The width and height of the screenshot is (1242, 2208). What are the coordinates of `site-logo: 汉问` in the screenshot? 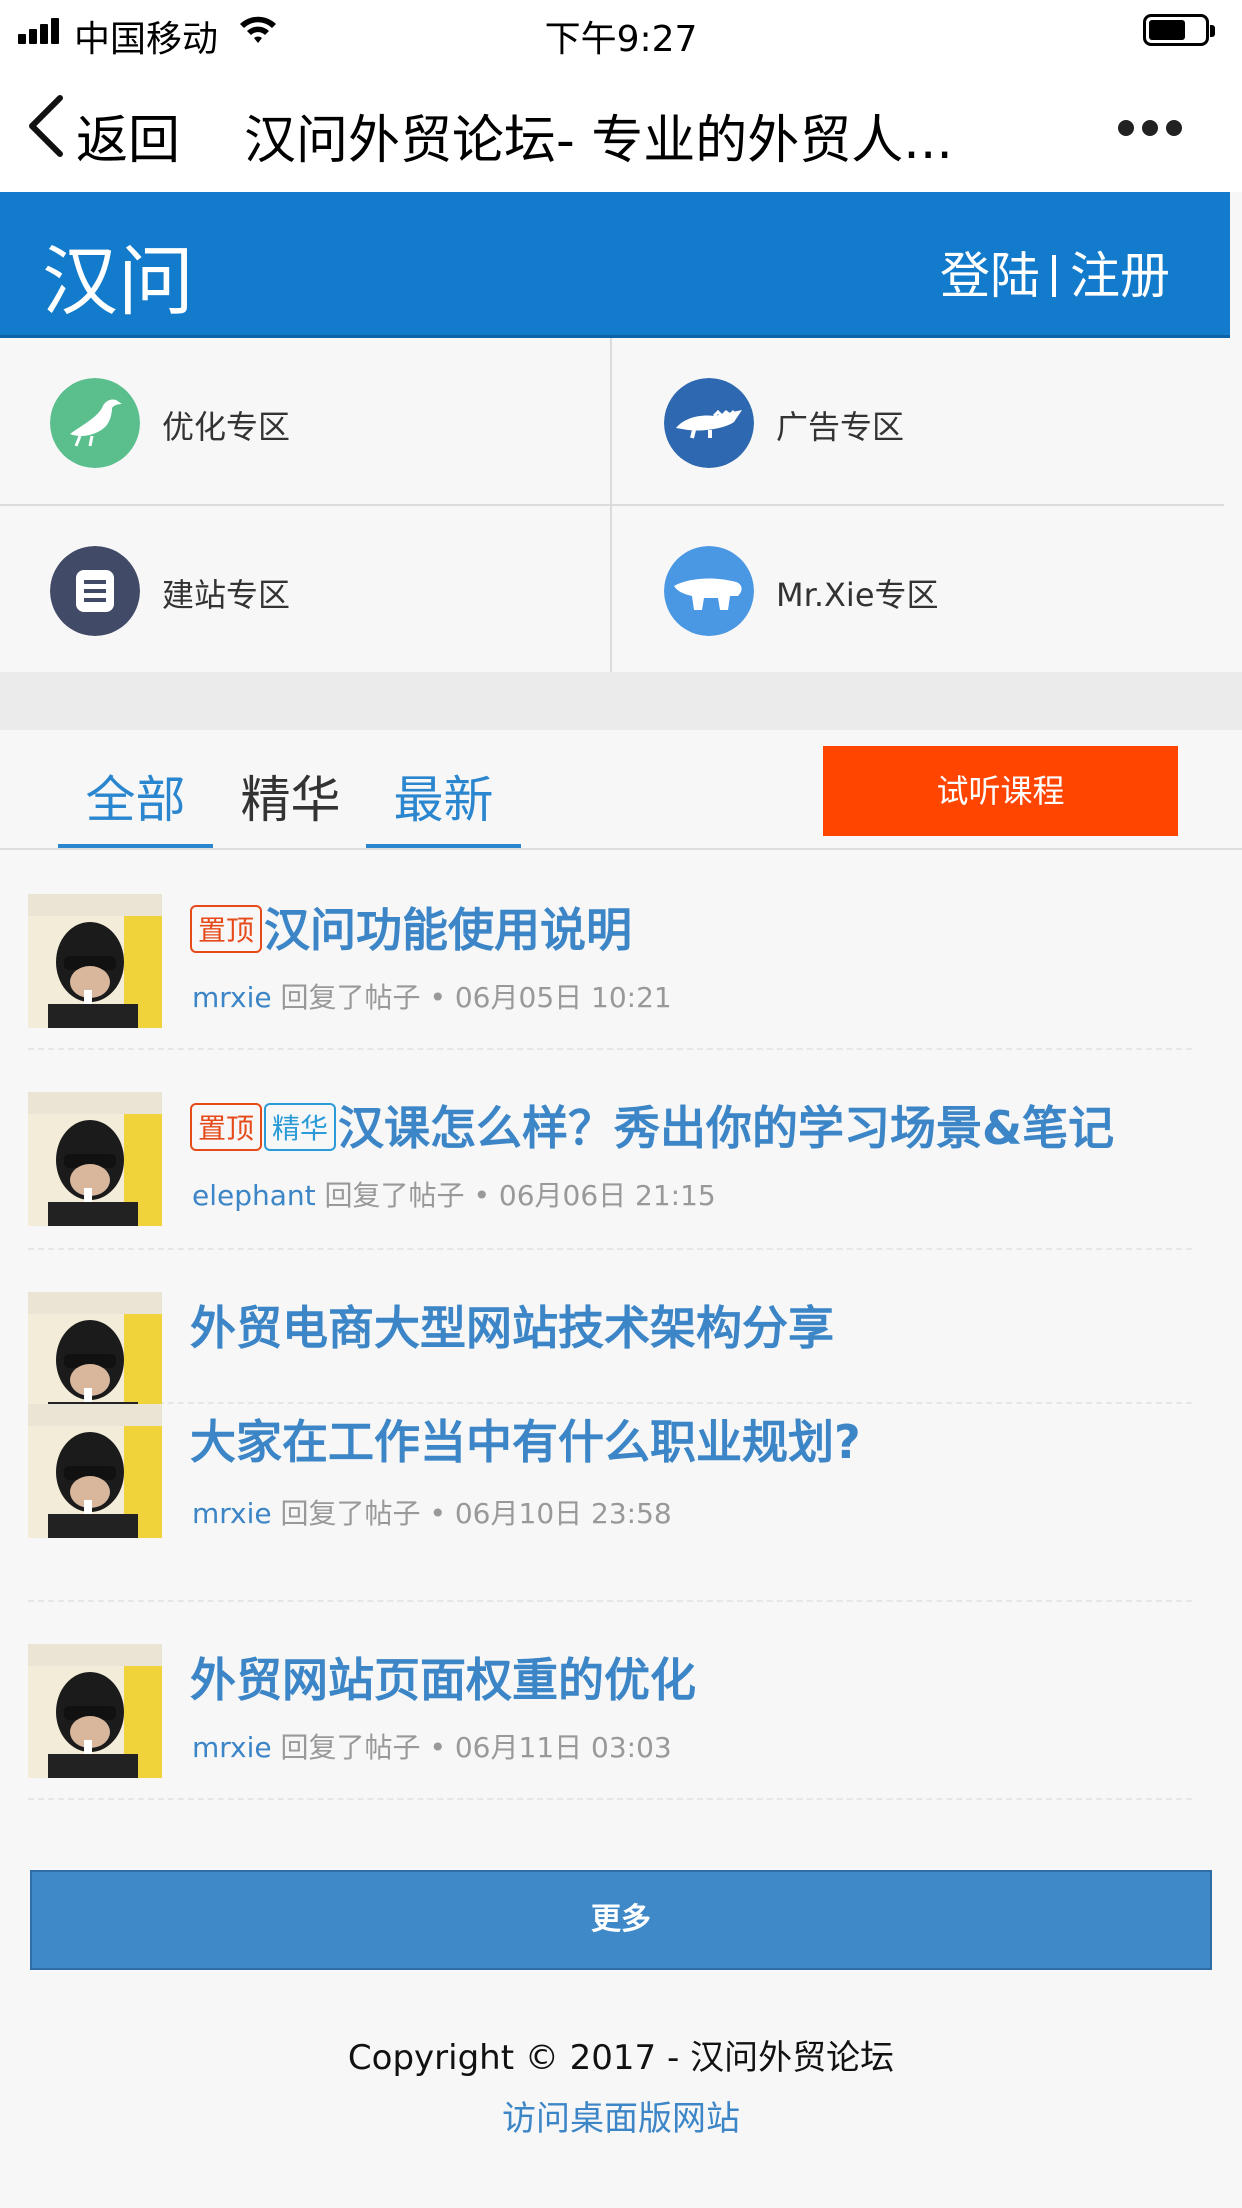 It's located at (118, 275).